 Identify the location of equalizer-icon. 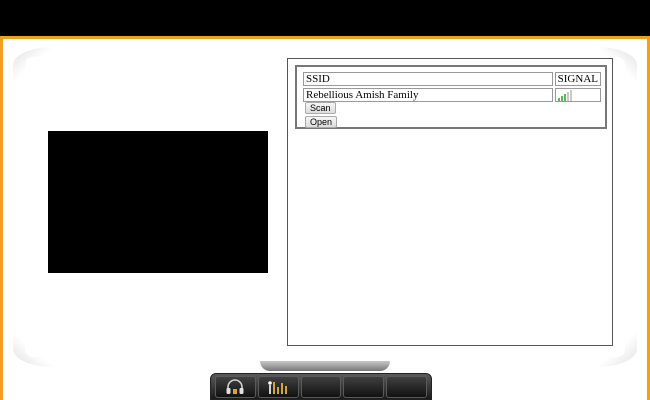
(278, 387).